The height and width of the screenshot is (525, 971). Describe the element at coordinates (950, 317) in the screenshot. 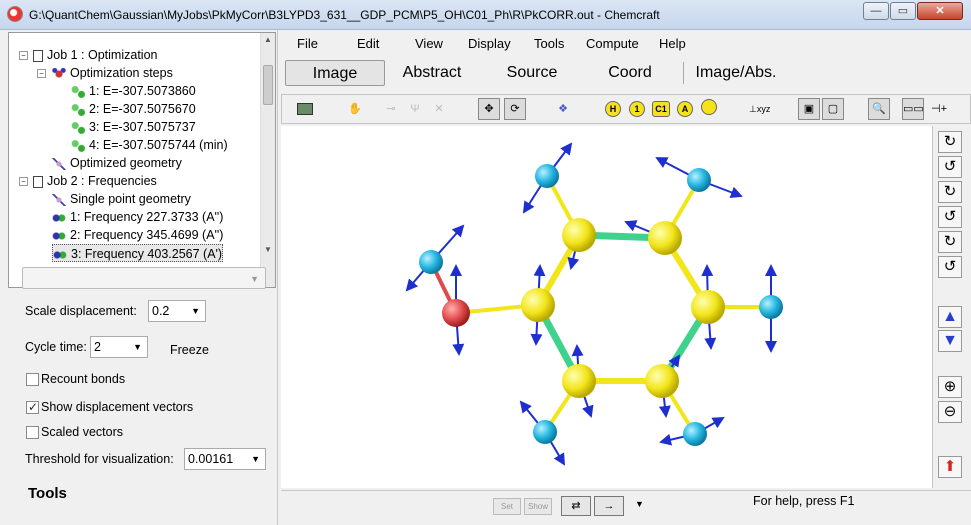

I see `move-up-button: ▲` at that location.